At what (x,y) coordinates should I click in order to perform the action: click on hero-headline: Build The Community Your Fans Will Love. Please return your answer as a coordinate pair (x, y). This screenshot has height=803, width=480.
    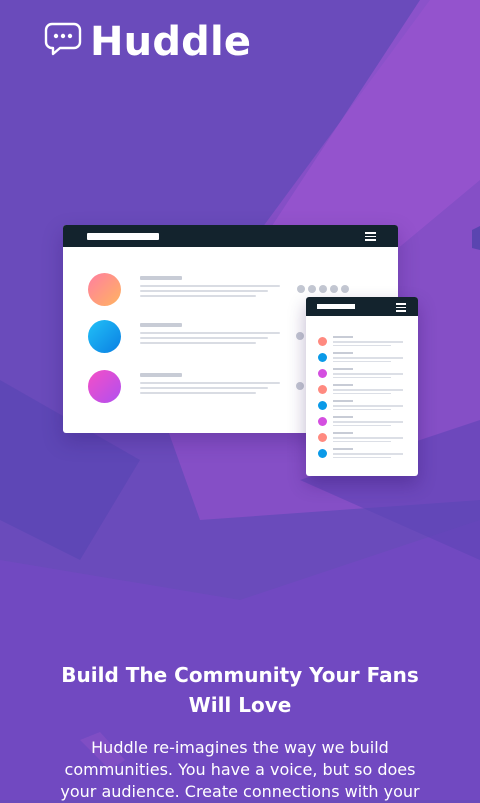
    Looking at the image, I should click on (240, 690).